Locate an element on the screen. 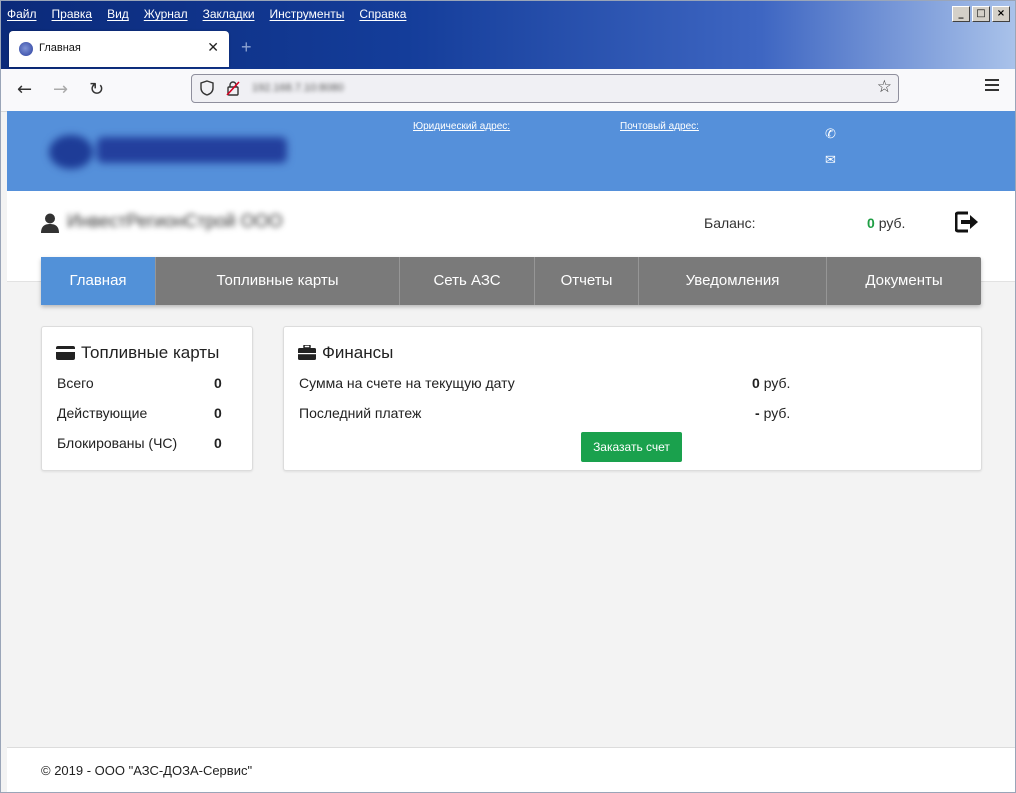 The width and height of the screenshot is (1016, 793). company-logo is located at coordinates (171, 151).